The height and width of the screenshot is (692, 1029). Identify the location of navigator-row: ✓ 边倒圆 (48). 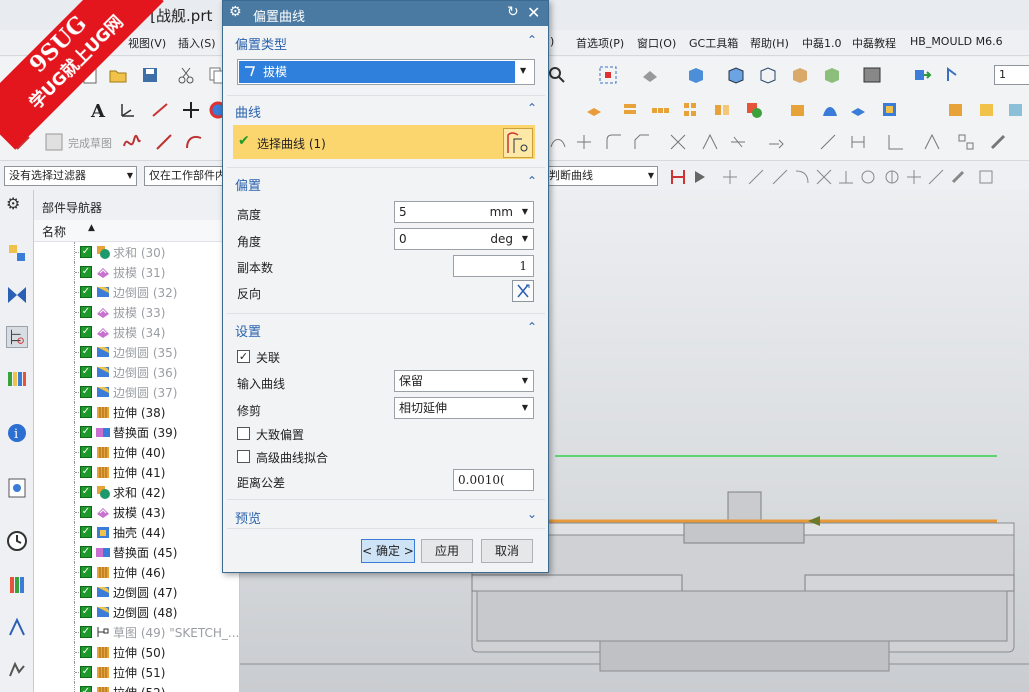
(137, 612).